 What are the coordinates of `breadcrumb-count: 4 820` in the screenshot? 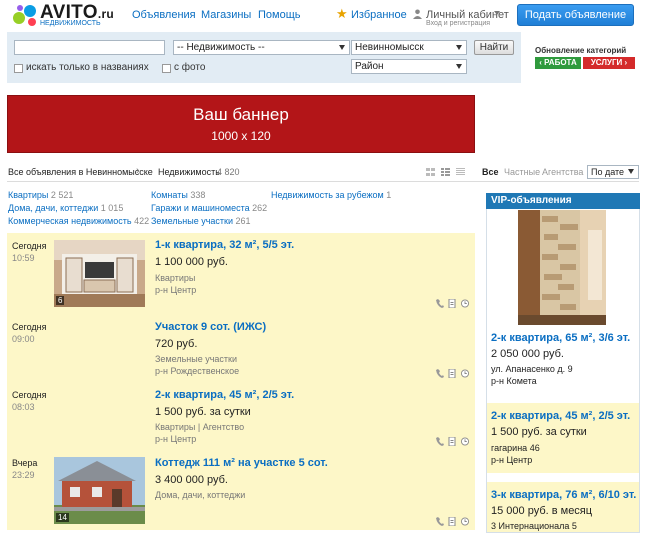 It's located at (228, 172).